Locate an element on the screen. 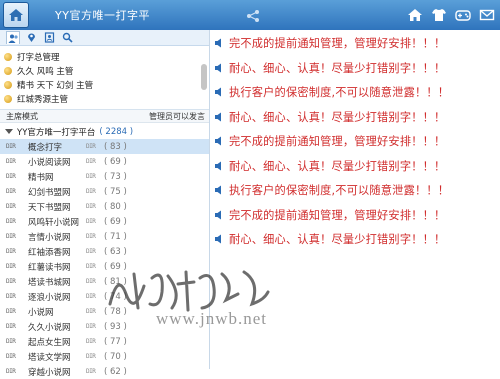 The image size is (500, 379). channel-count: ( 83 ) is located at coordinates (115, 146).